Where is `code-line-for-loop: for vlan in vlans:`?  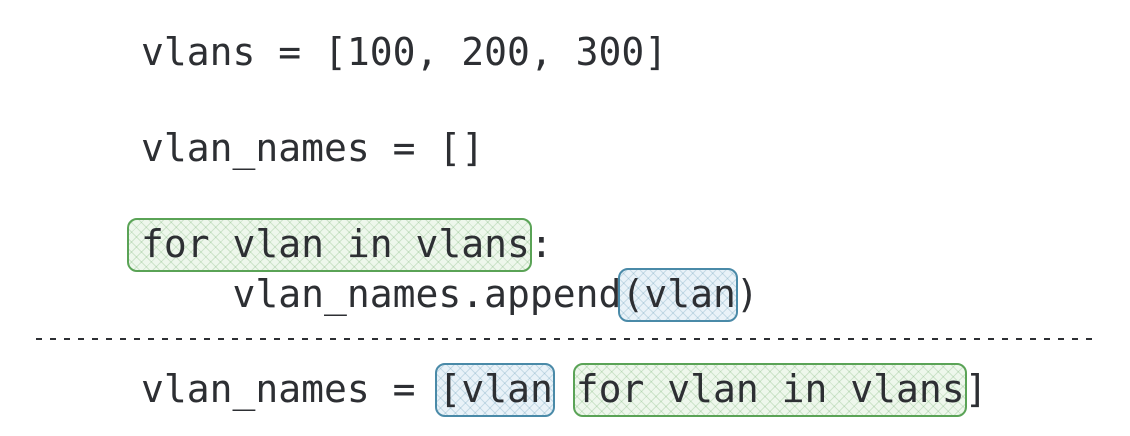 code-line-for-loop: for vlan in vlans: is located at coordinates (340, 245).